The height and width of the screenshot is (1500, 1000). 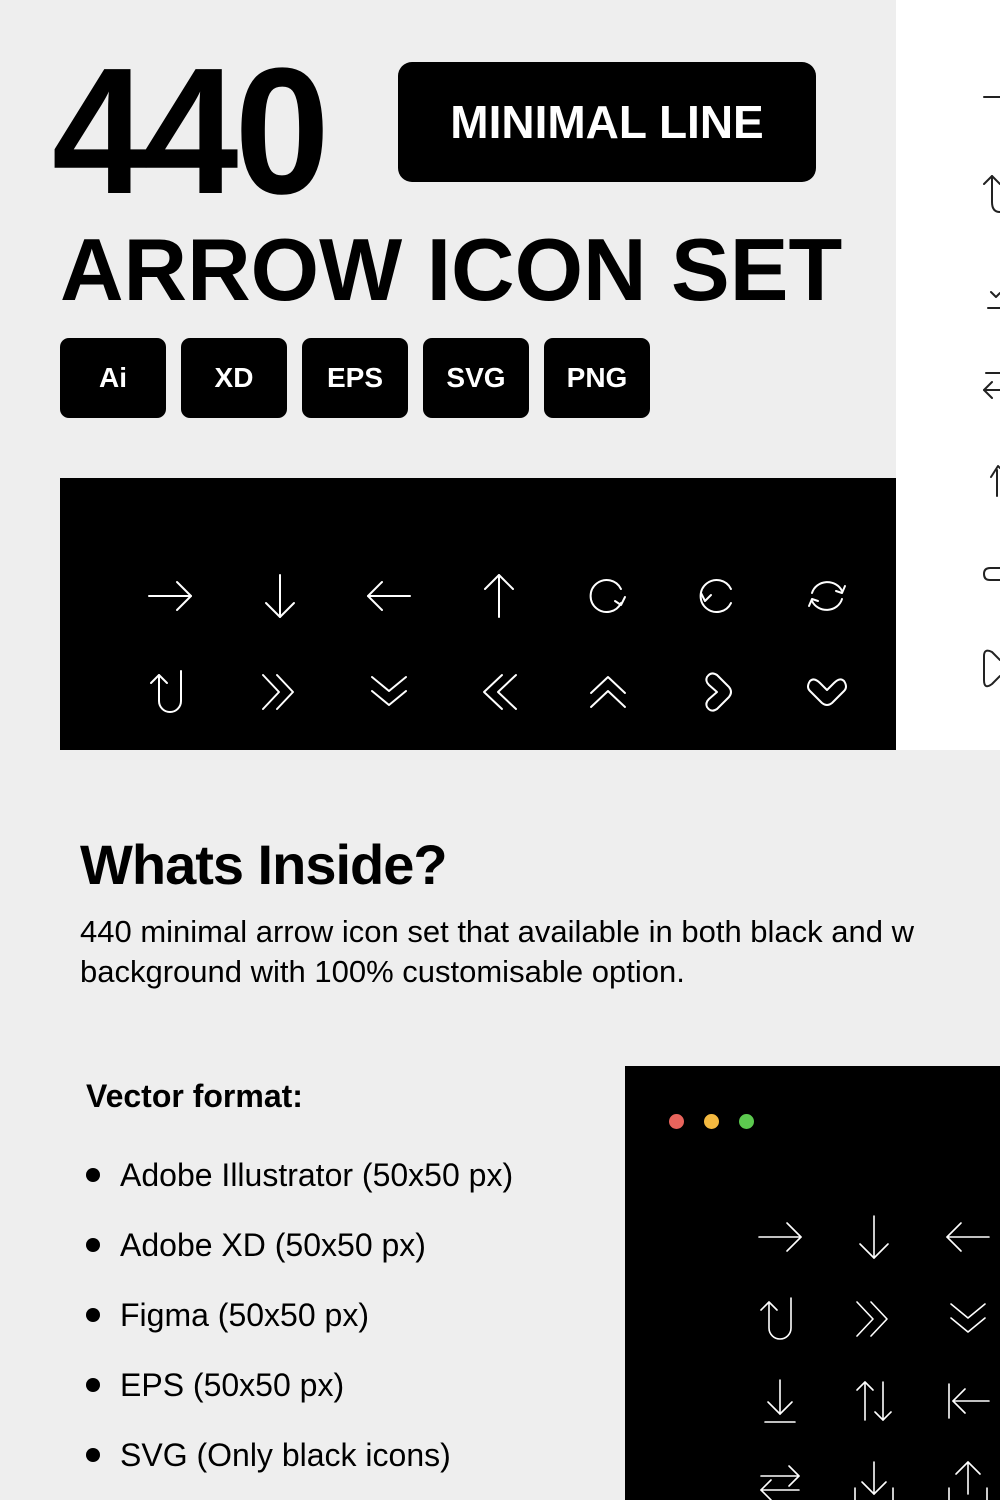 I want to click on rounded-arrow-icon, so click(x=991, y=668).